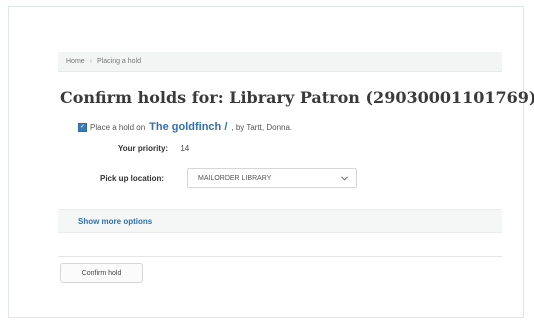  What do you see at coordinates (235, 178) in the screenshot?
I see `pickup-location-value: MAILORDER LIBRARY` at bounding box center [235, 178].